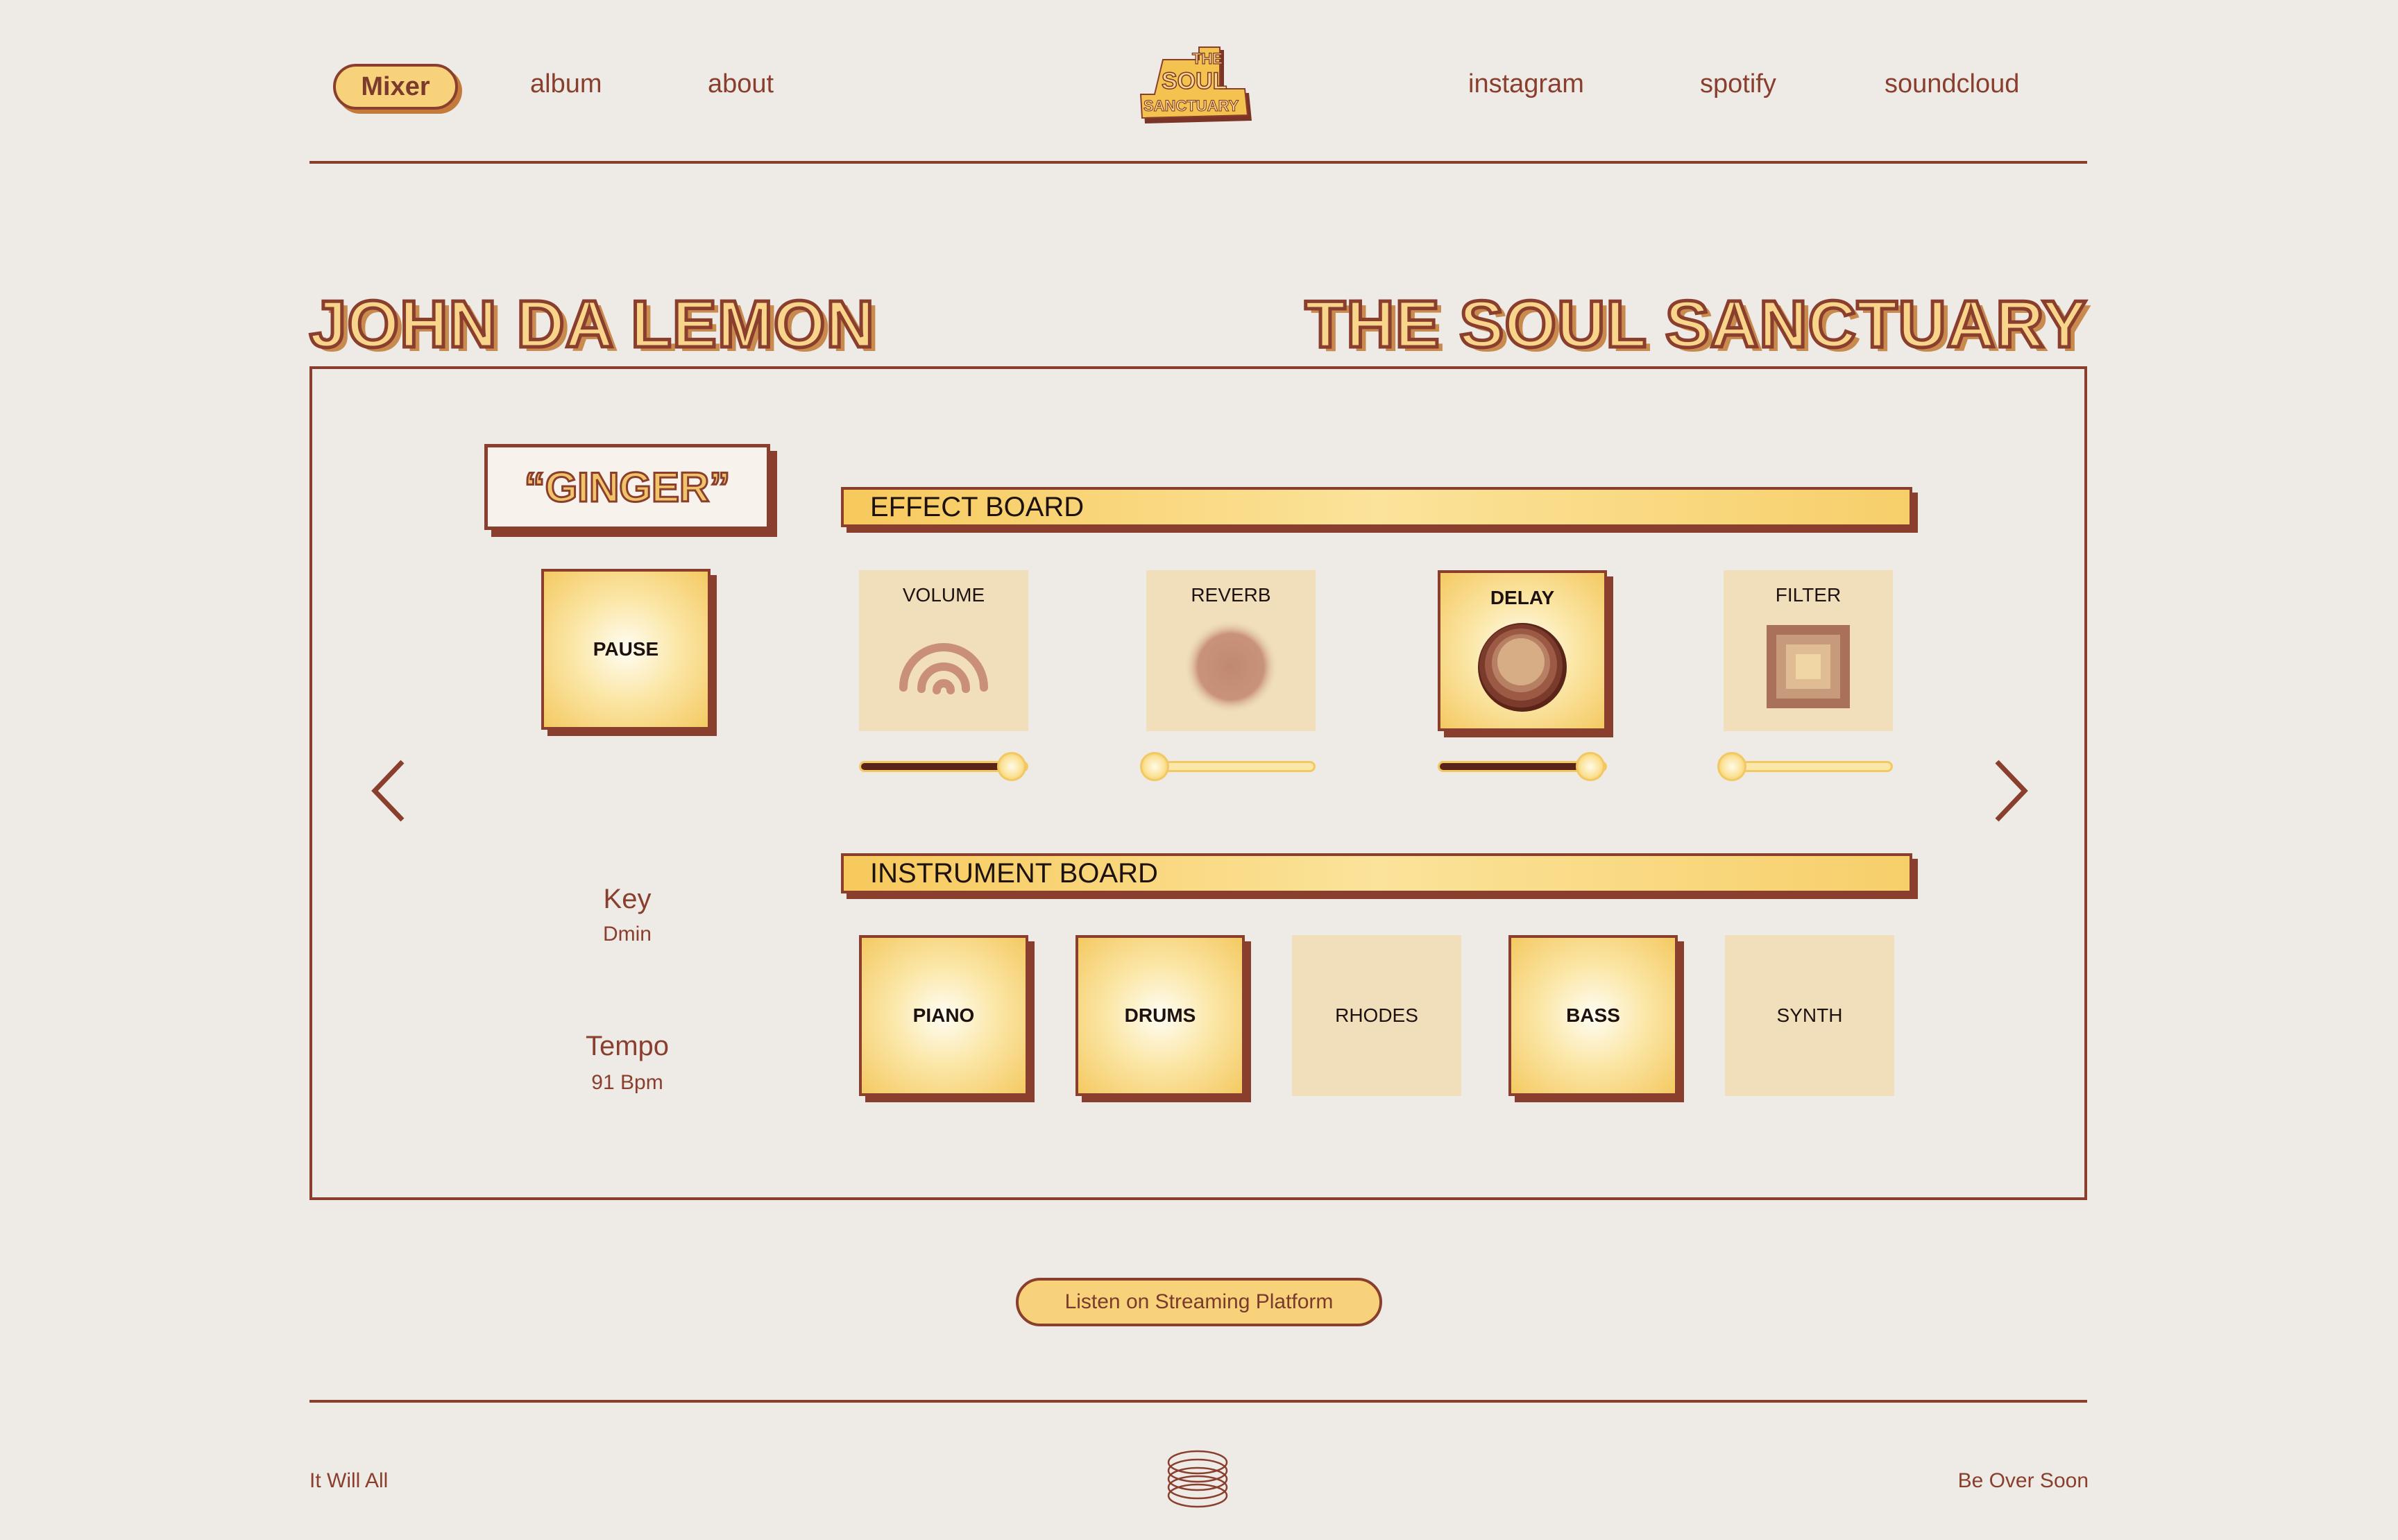 The image size is (2398, 1540). I want to click on instrument-rhodes-button: RHODES, so click(1376, 1015).